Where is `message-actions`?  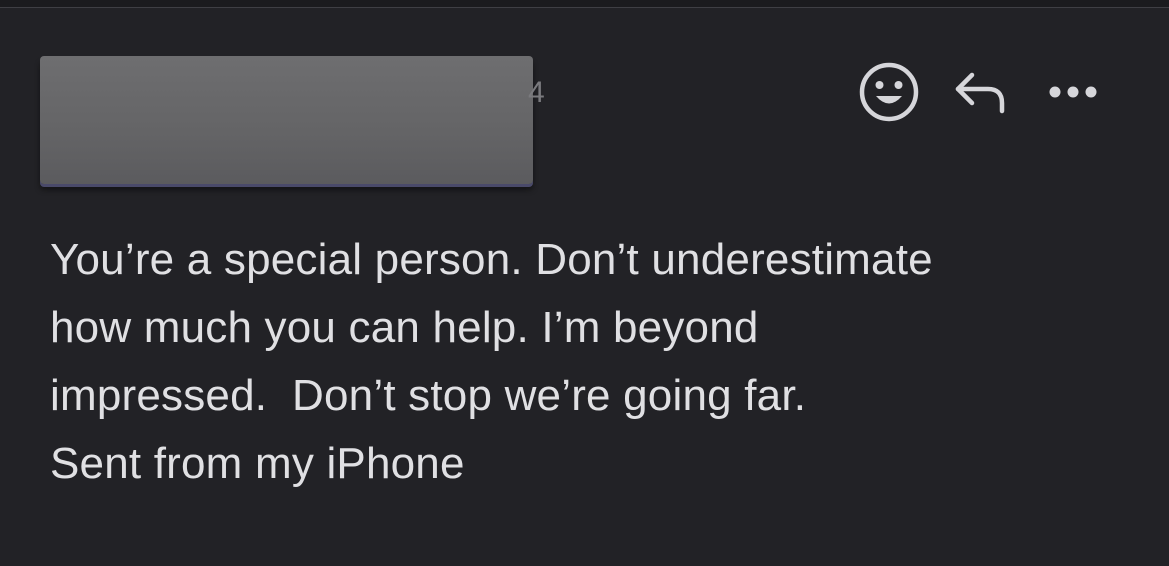 message-actions is located at coordinates (981, 92).